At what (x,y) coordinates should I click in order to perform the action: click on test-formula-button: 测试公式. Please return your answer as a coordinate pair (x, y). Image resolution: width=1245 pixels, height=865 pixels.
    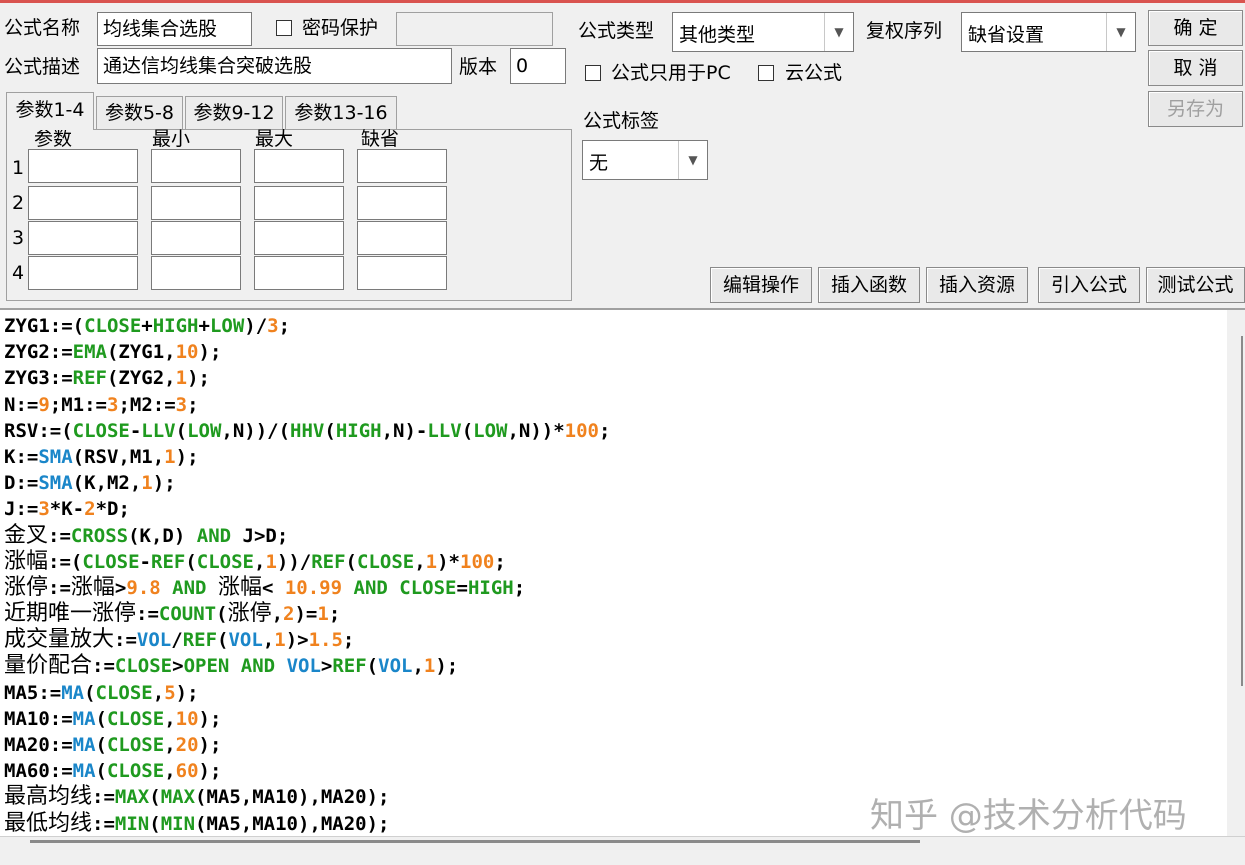
    Looking at the image, I should click on (1195, 285).